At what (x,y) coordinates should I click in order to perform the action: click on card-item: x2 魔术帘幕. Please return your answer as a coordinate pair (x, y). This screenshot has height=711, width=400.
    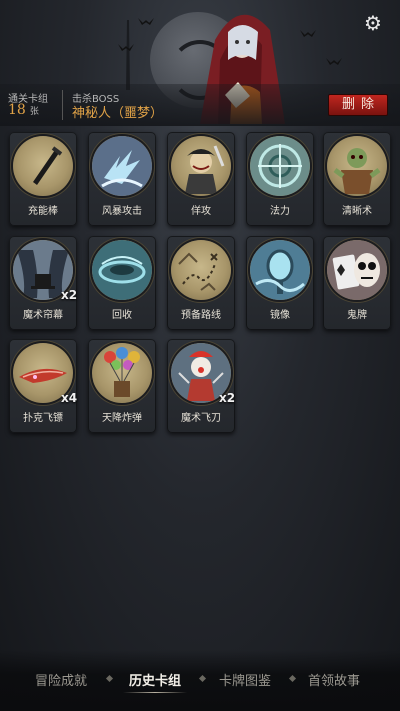
    Looking at the image, I should click on (43, 283).